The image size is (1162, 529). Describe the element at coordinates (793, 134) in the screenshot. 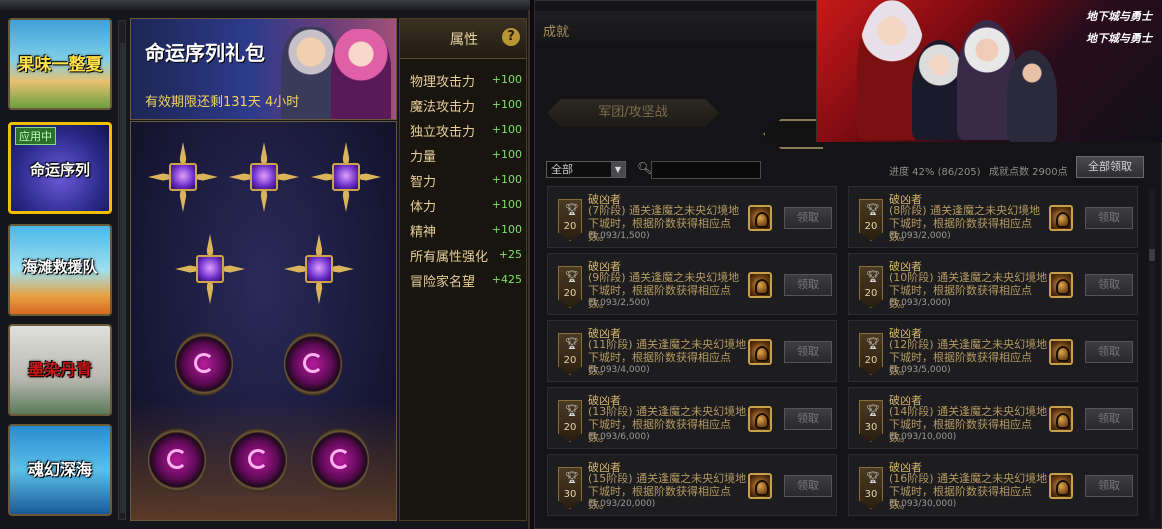

I see `tab-active` at that location.